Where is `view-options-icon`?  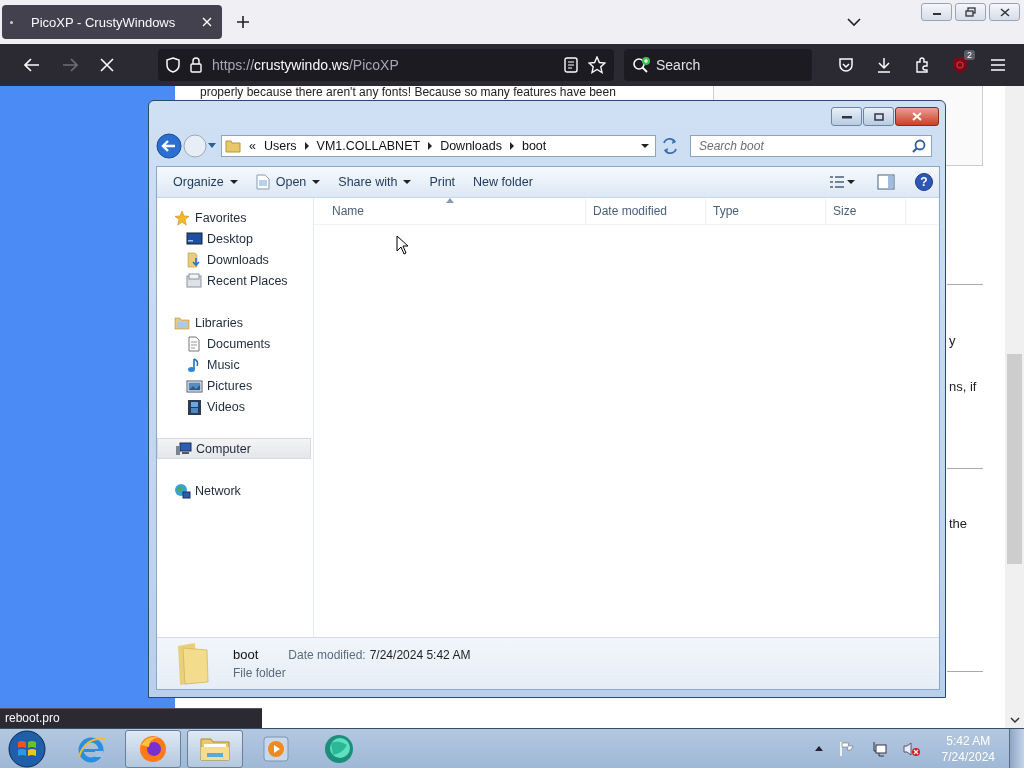 view-options-icon is located at coordinates (837, 182).